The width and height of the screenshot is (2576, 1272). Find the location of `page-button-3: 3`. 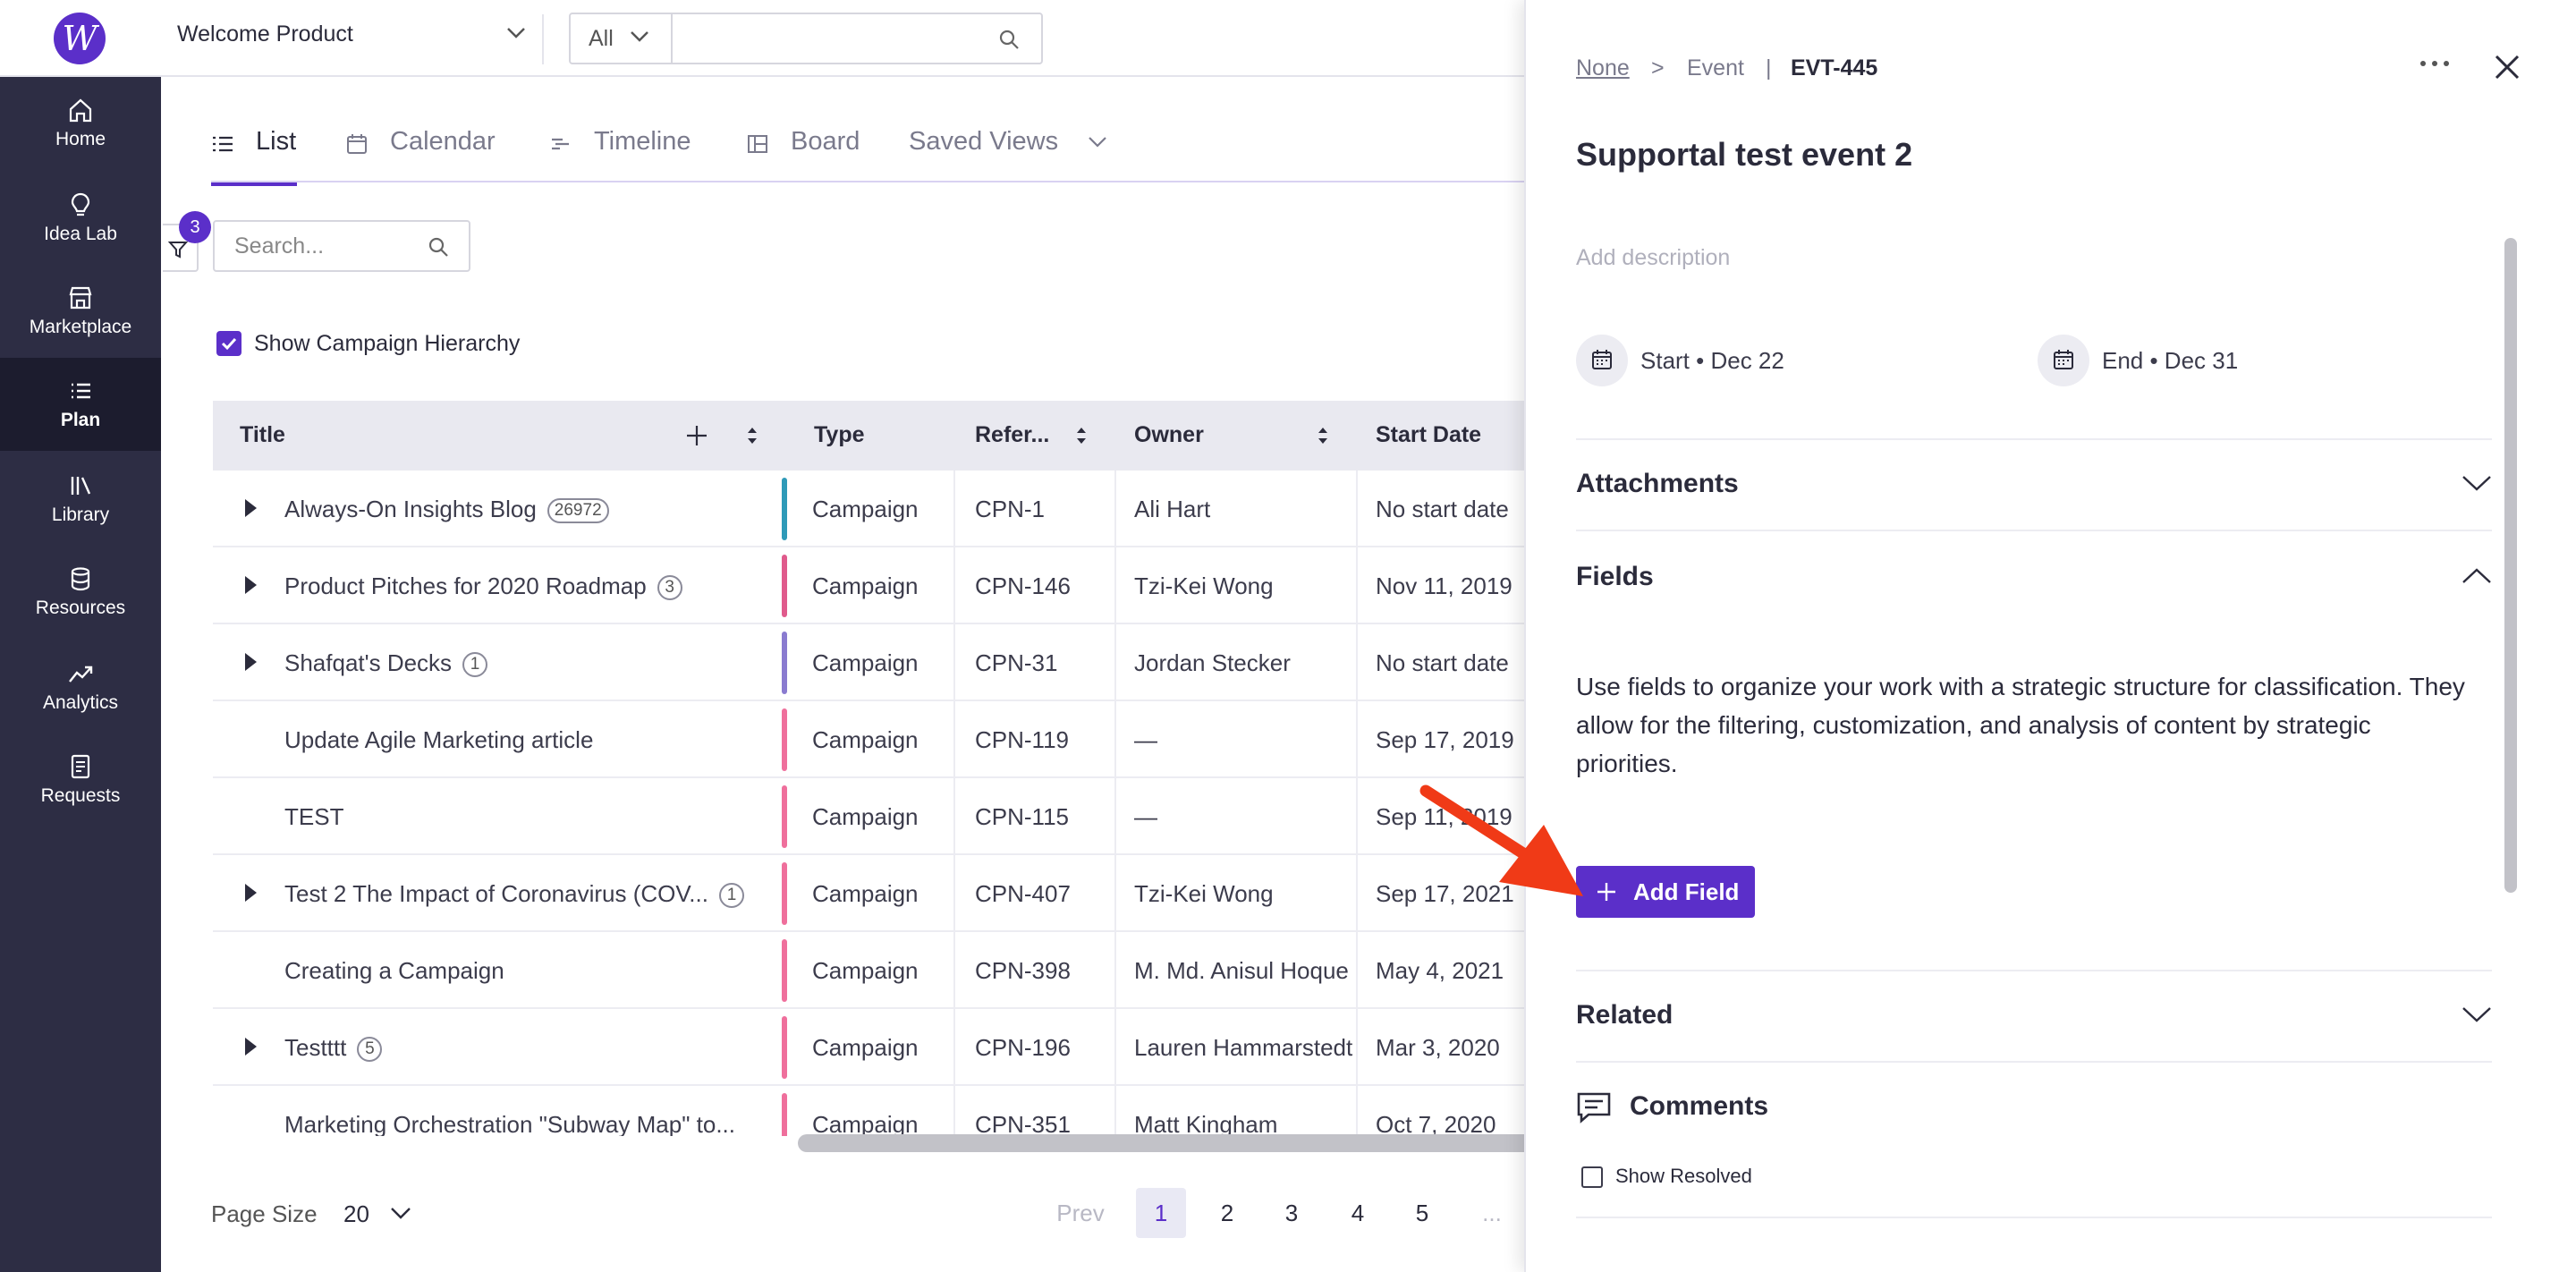

page-button-3: 3 is located at coordinates (1292, 1213).